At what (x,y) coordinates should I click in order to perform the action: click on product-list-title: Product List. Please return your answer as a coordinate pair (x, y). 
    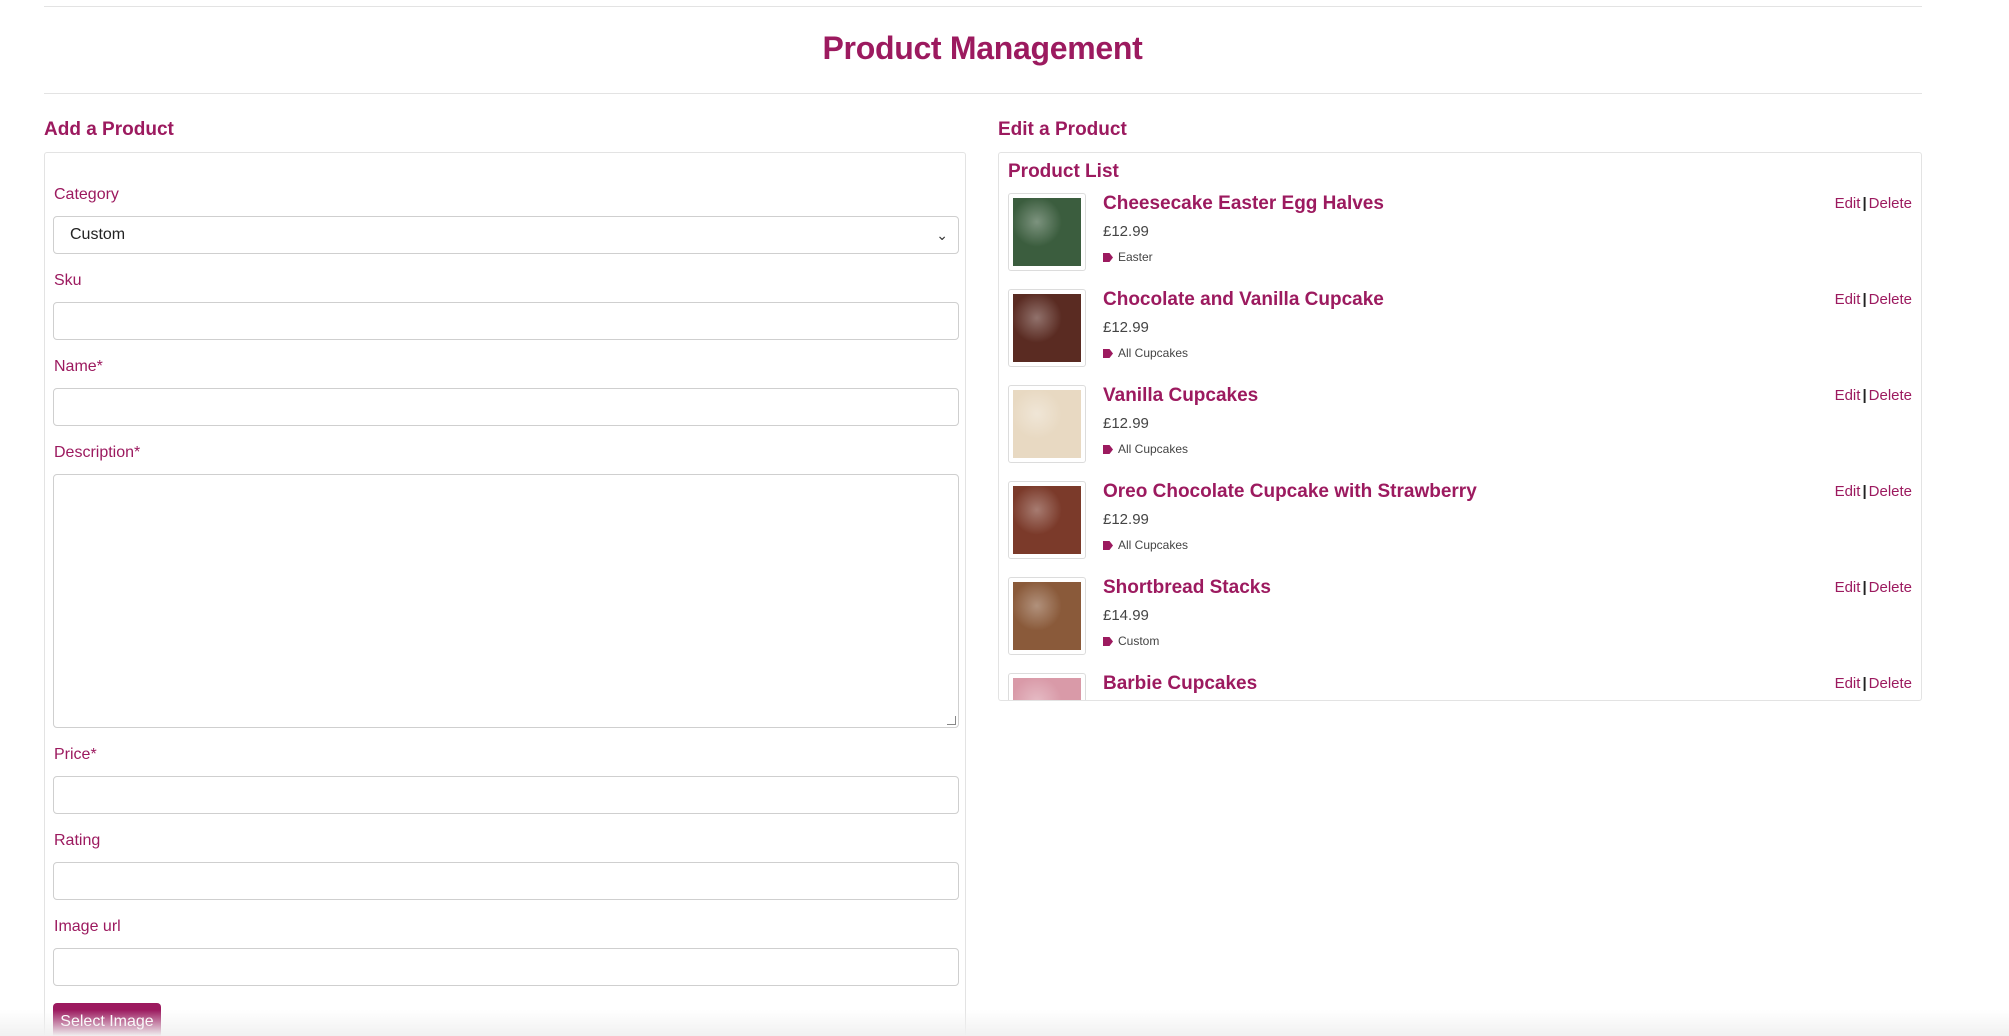
    Looking at the image, I should click on (1063, 171).